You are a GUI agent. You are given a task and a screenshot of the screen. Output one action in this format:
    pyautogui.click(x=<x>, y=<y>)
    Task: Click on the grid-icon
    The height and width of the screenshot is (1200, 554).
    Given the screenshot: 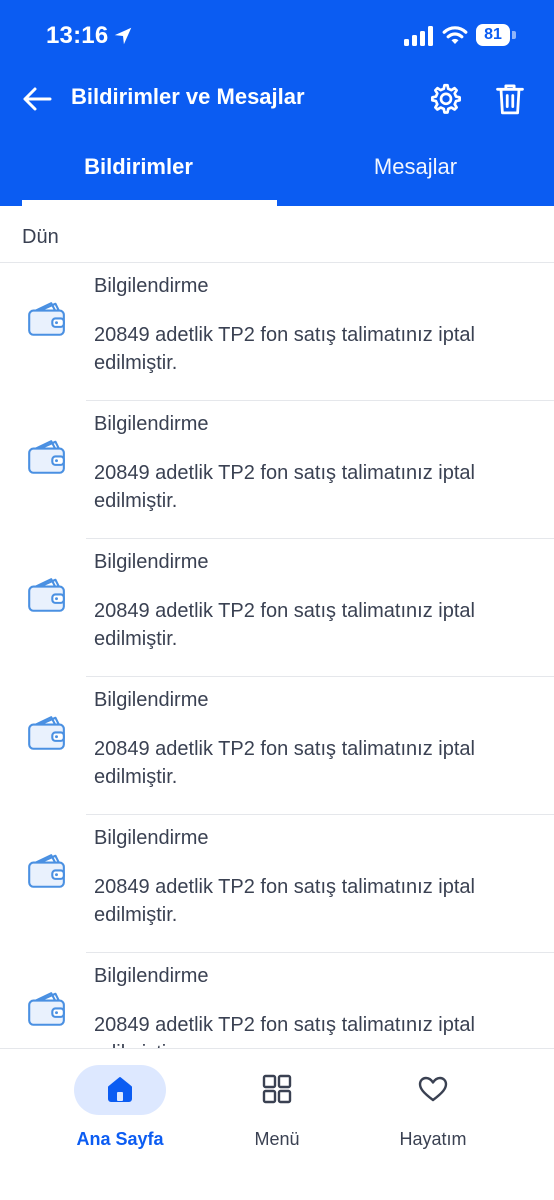 What is the action you would take?
    pyautogui.click(x=277, y=1089)
    